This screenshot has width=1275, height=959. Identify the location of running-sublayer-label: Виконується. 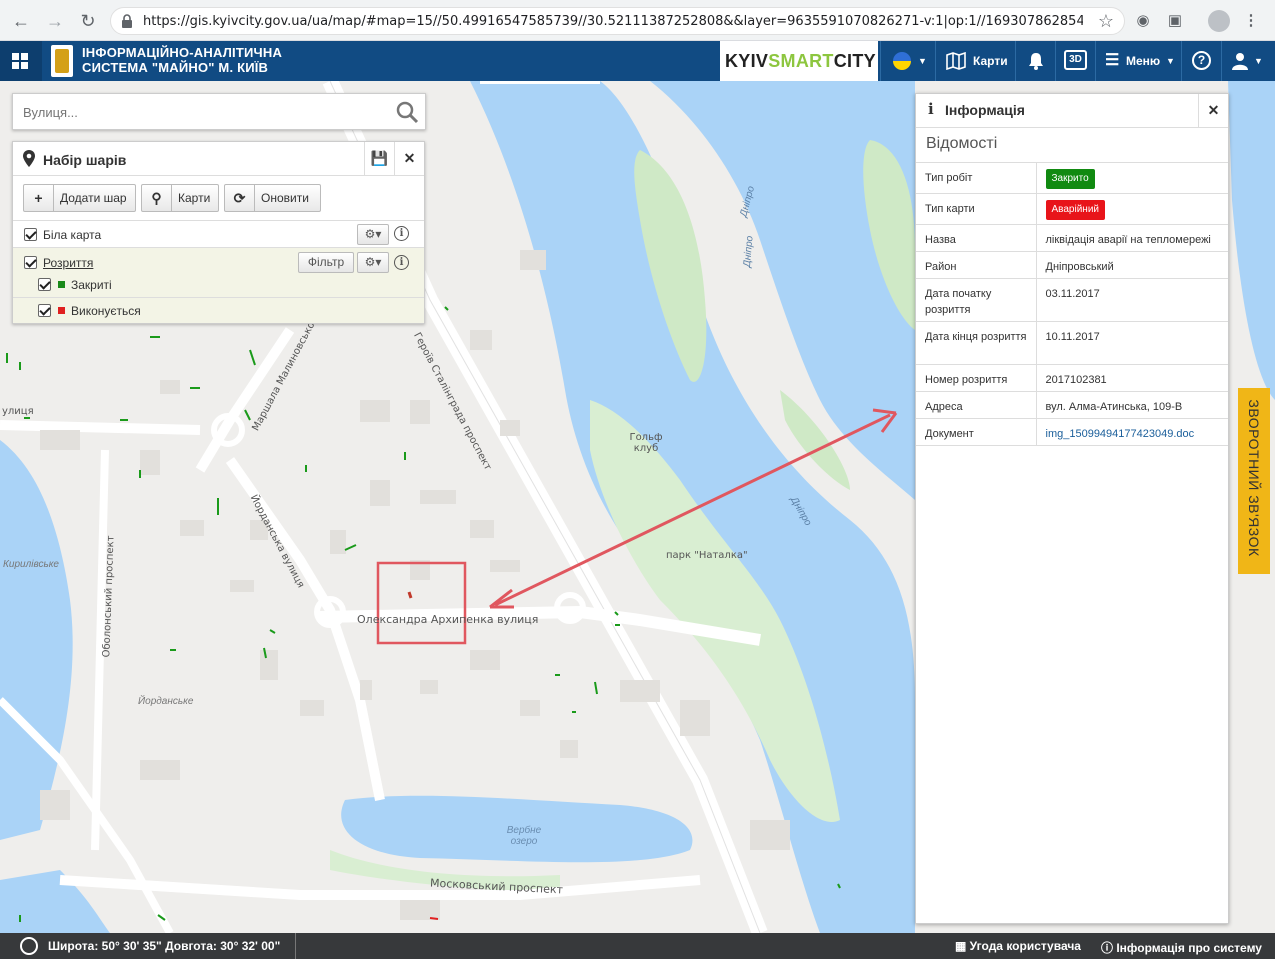
(106, 311).